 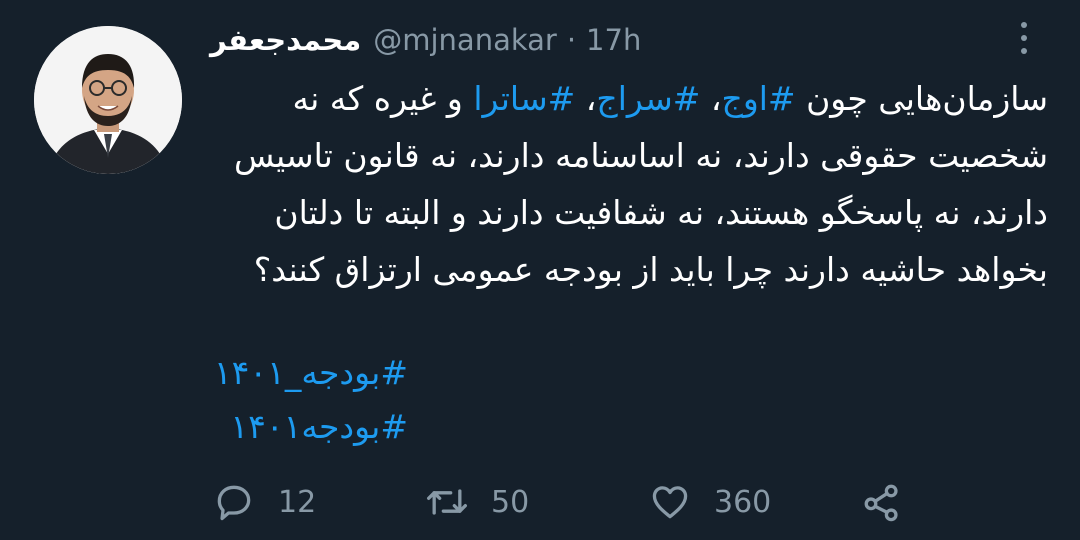 I want to click on author-handle: @mjnanakar, so click(x=465, y=40).